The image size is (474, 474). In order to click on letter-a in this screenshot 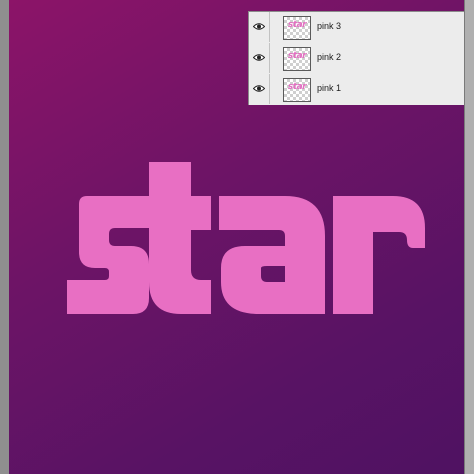, I will do `click(272, 255)`.